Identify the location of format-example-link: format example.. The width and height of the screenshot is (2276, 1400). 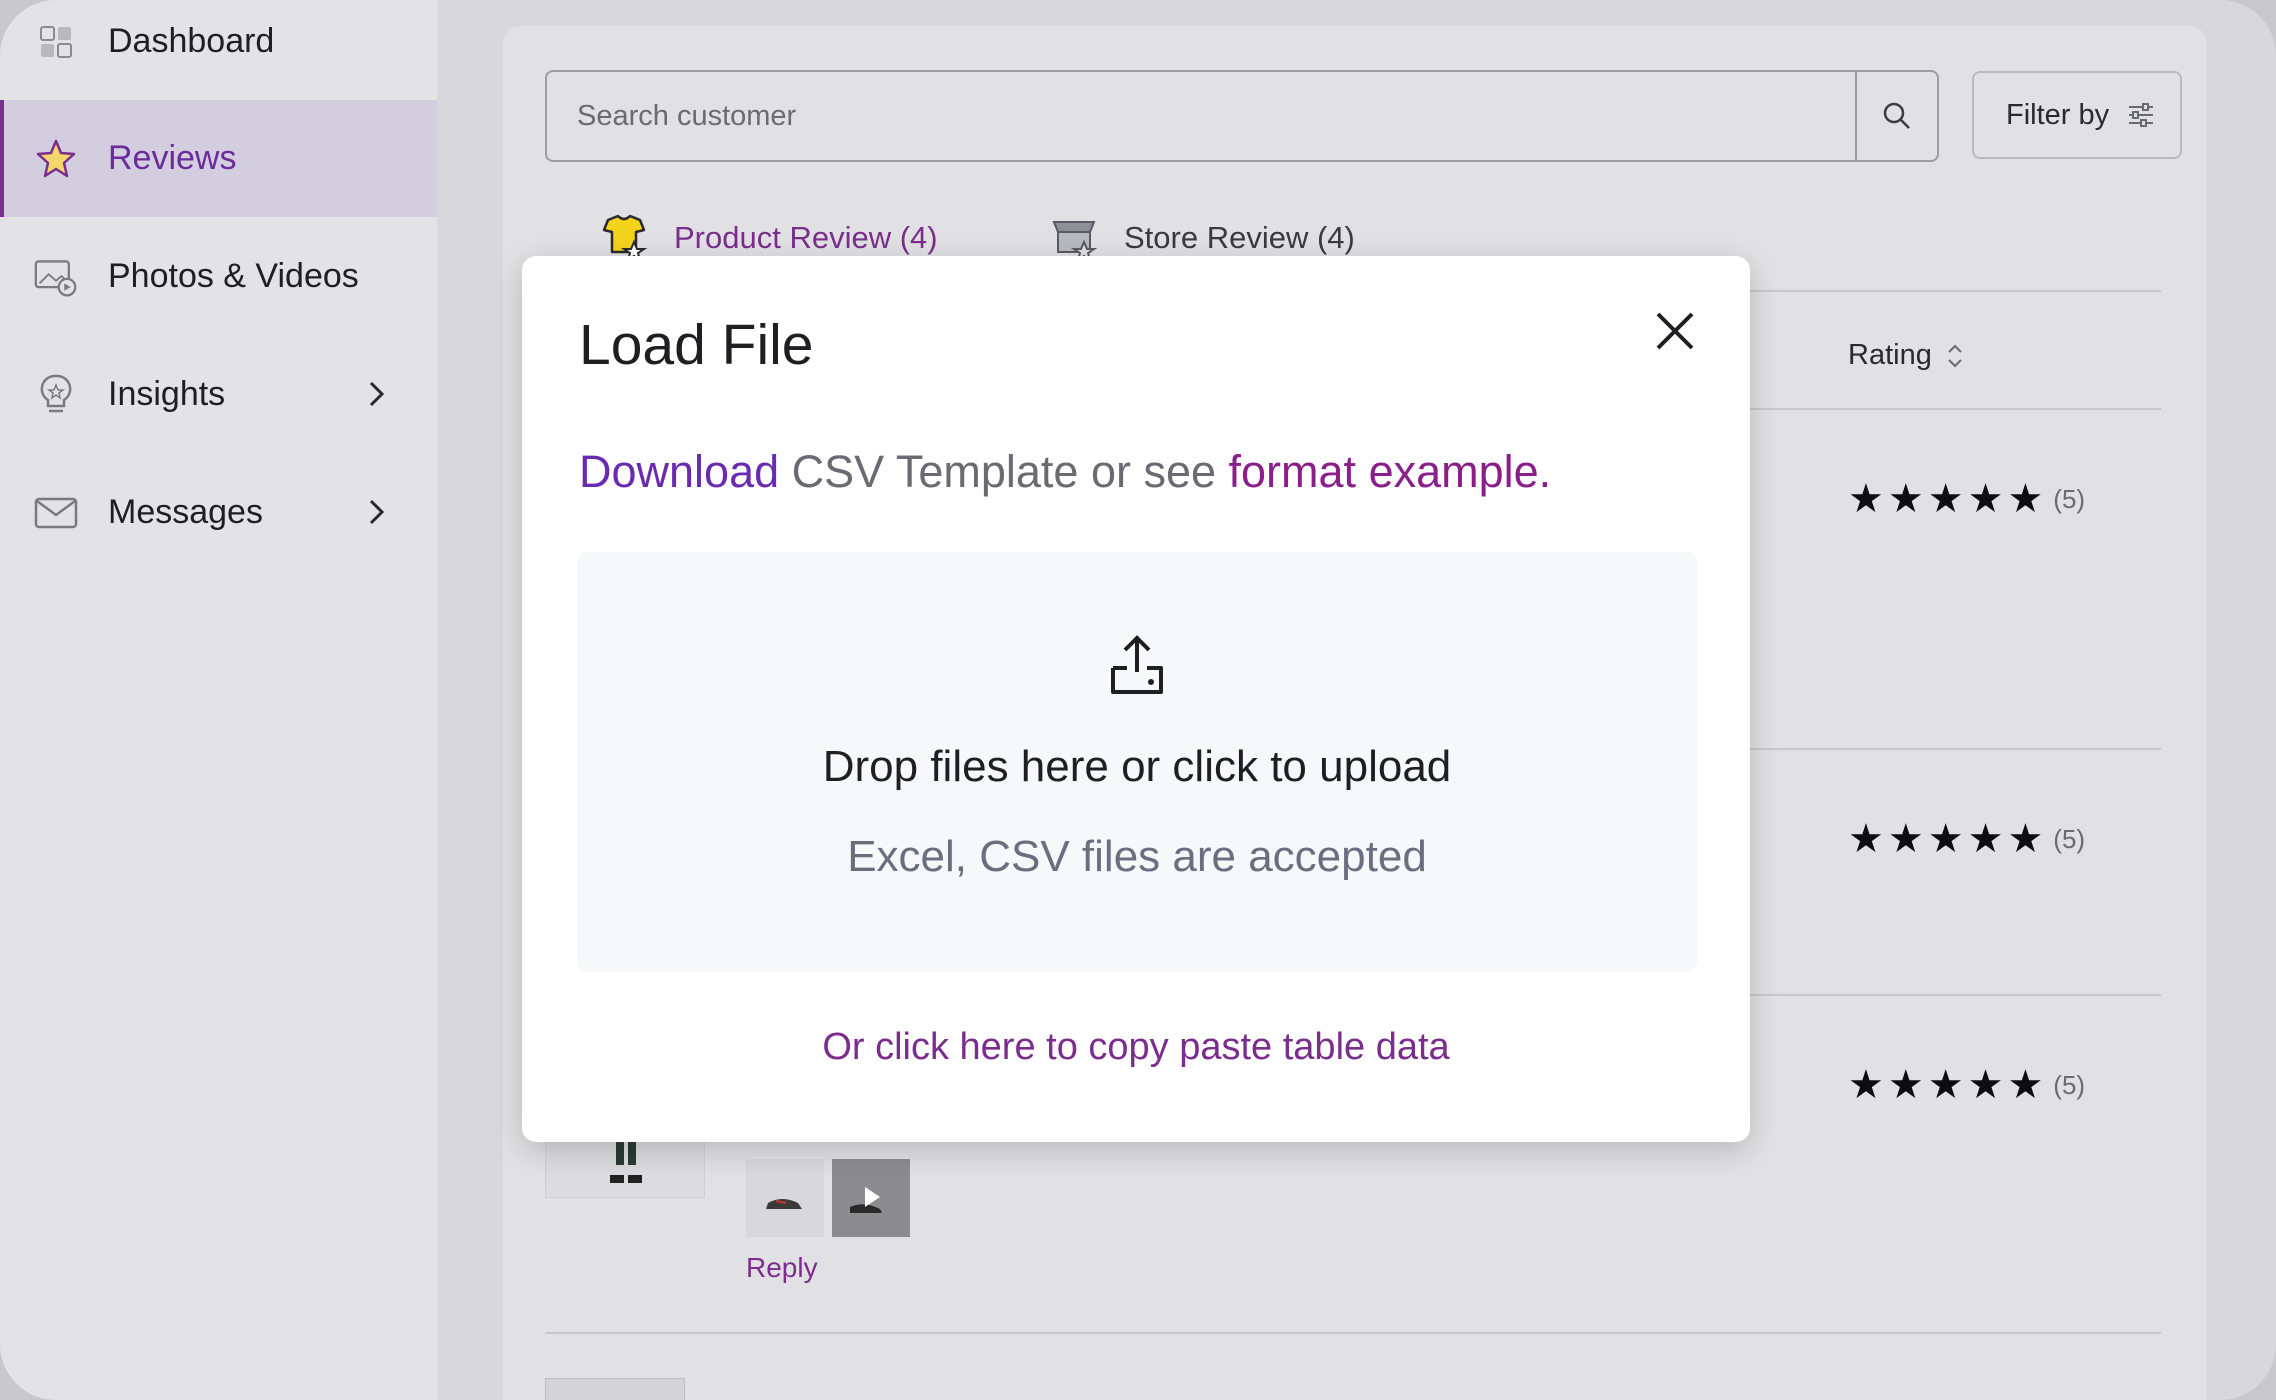
(1390, 471).